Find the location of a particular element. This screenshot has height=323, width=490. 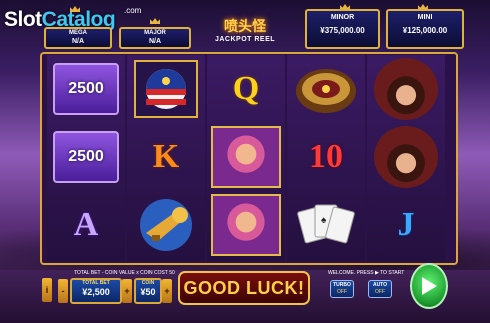

welcome-text: WELCOME. PRESS ▶ TO START is located at coordinates (366, 273).